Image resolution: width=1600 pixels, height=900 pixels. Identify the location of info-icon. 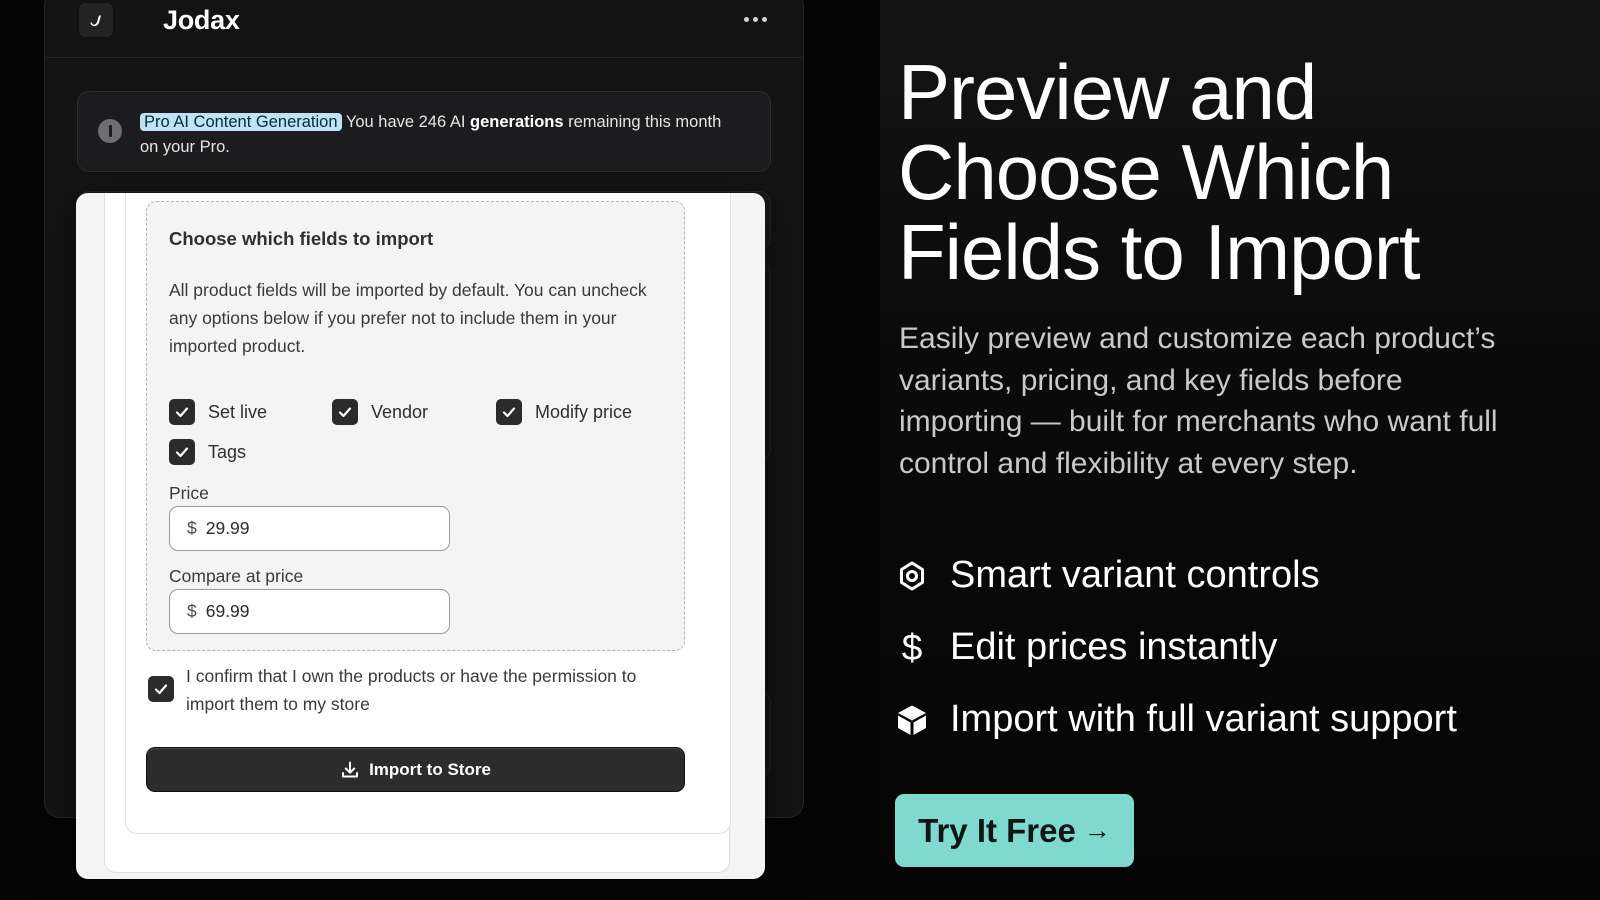
(110, 131).